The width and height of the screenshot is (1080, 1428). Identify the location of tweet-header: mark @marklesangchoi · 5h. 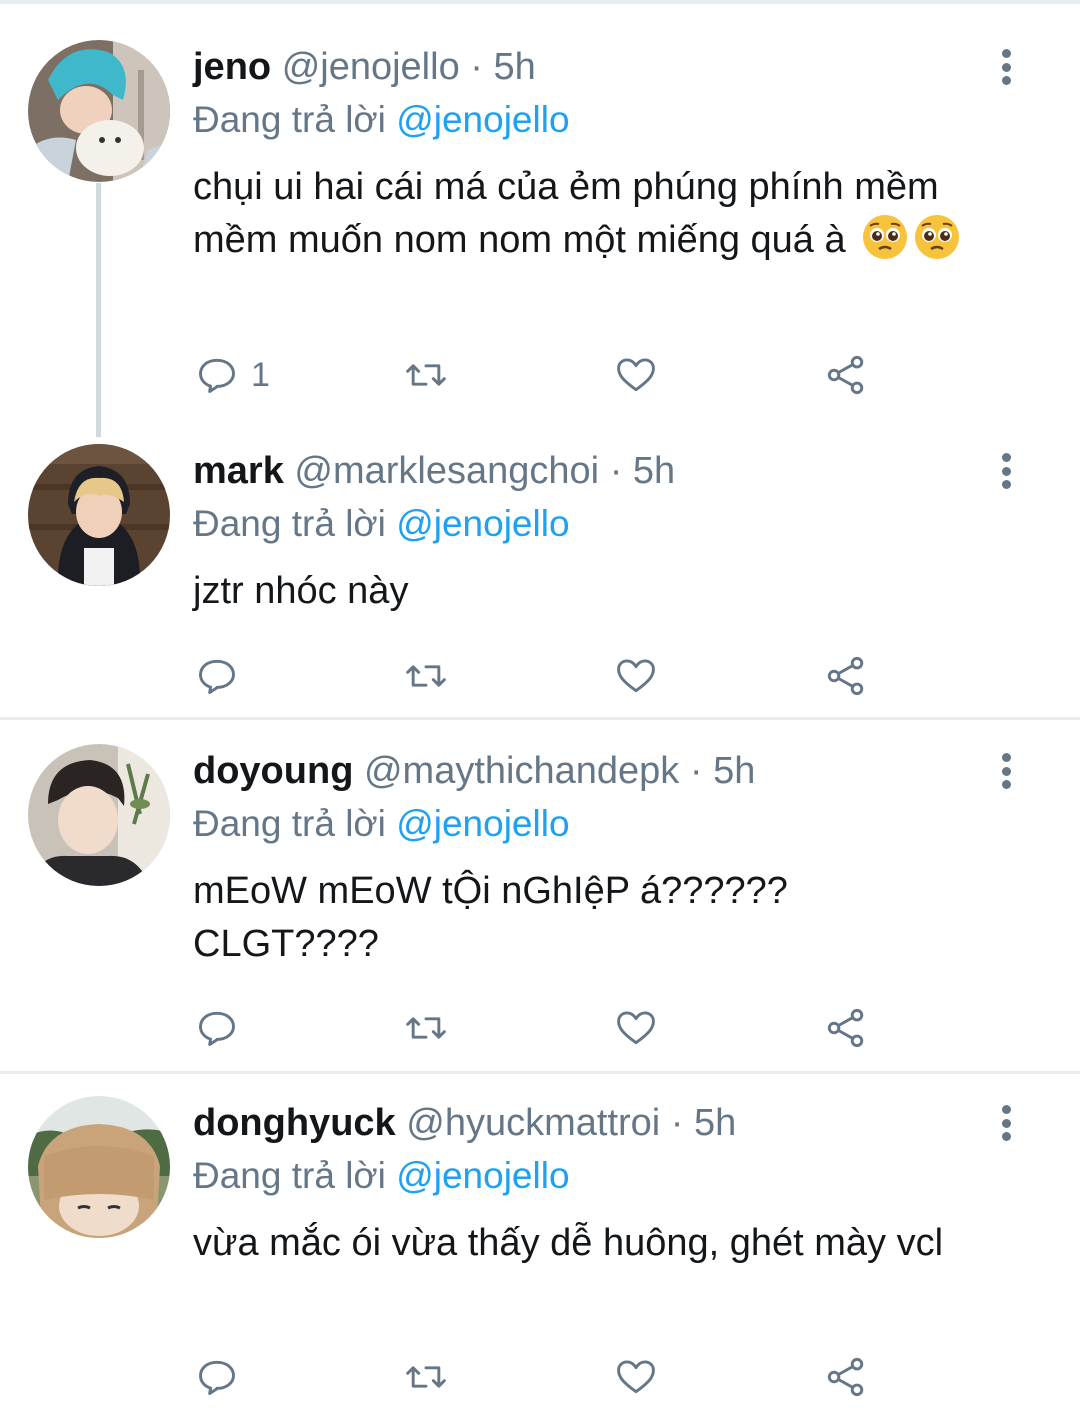
(434, 471).